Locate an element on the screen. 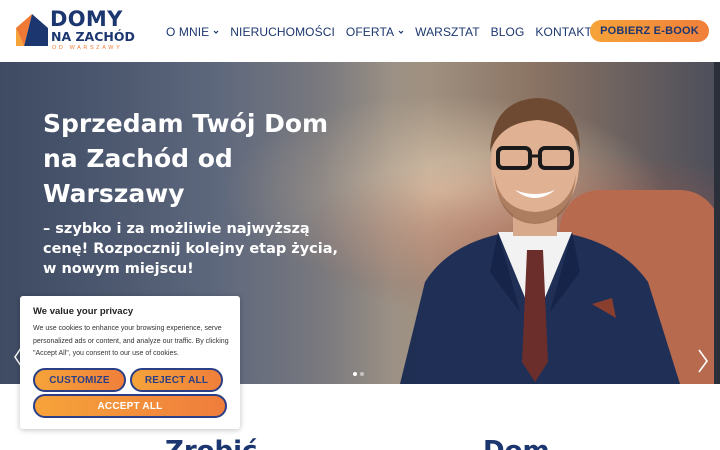  hero-title: Sprzedam Twój Dom na Zachód od Warszawy is located at coordinates (186, 158).